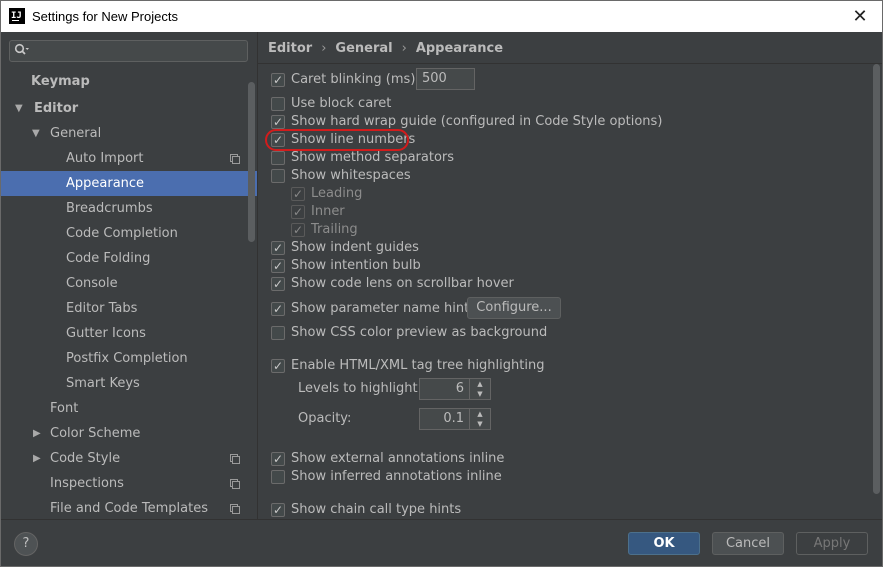 The width and height of the screenshot is (883, 567). I want to click on line-numbers-highlight-ring, so click(337, 140).